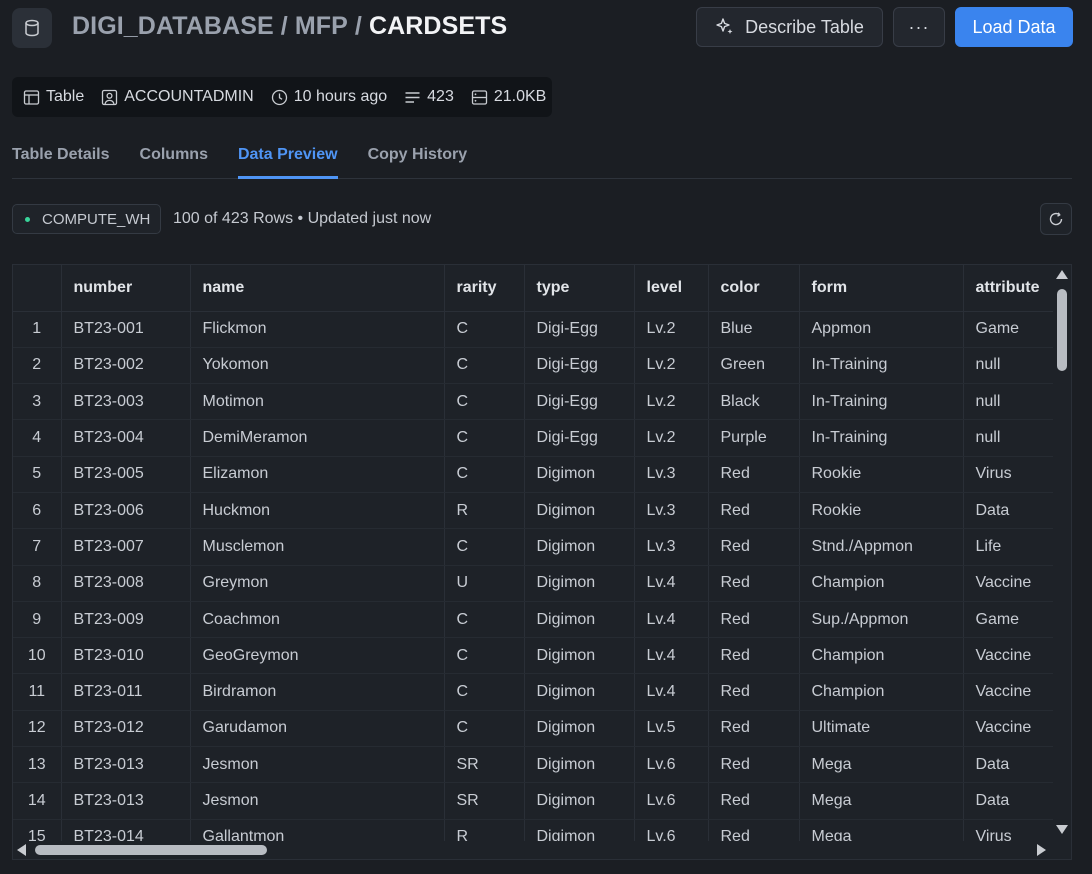  I want to click on cell-number: BT23-004, so click(126, 438).